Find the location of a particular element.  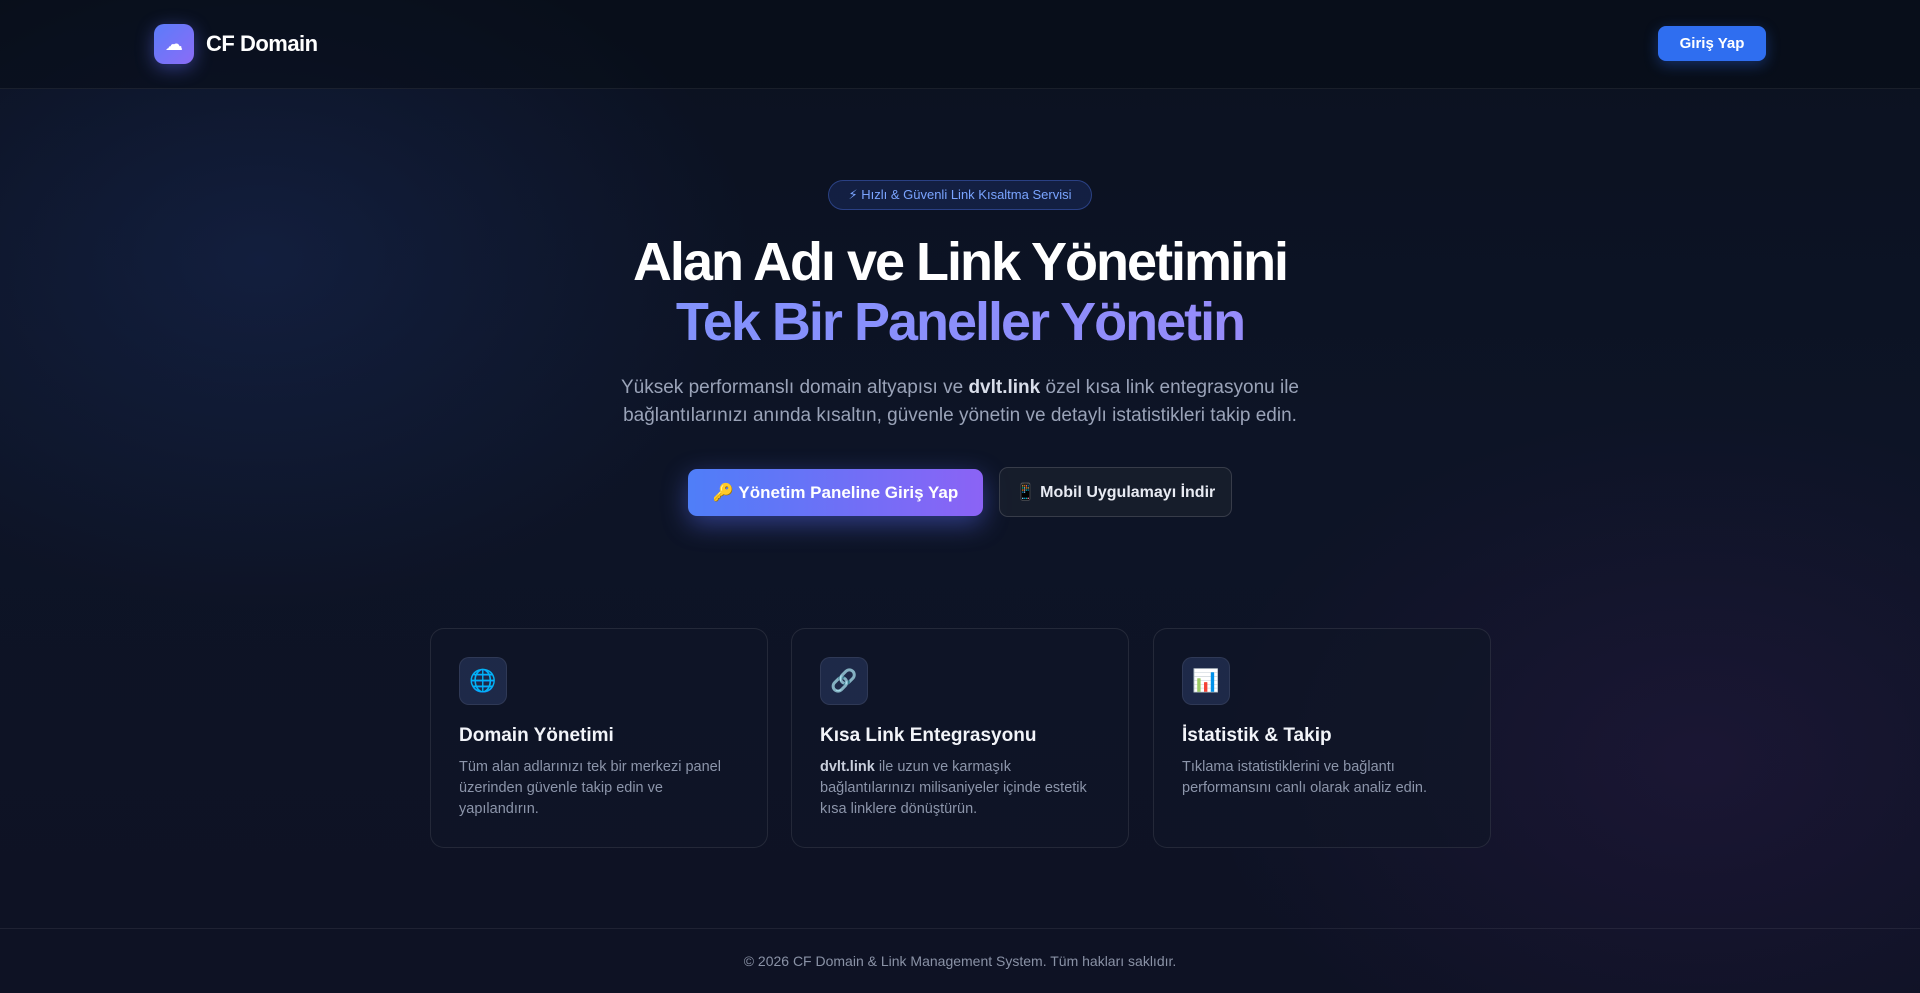

feature-title: İstatistik & Takip is located at coordinates (1257, 735).